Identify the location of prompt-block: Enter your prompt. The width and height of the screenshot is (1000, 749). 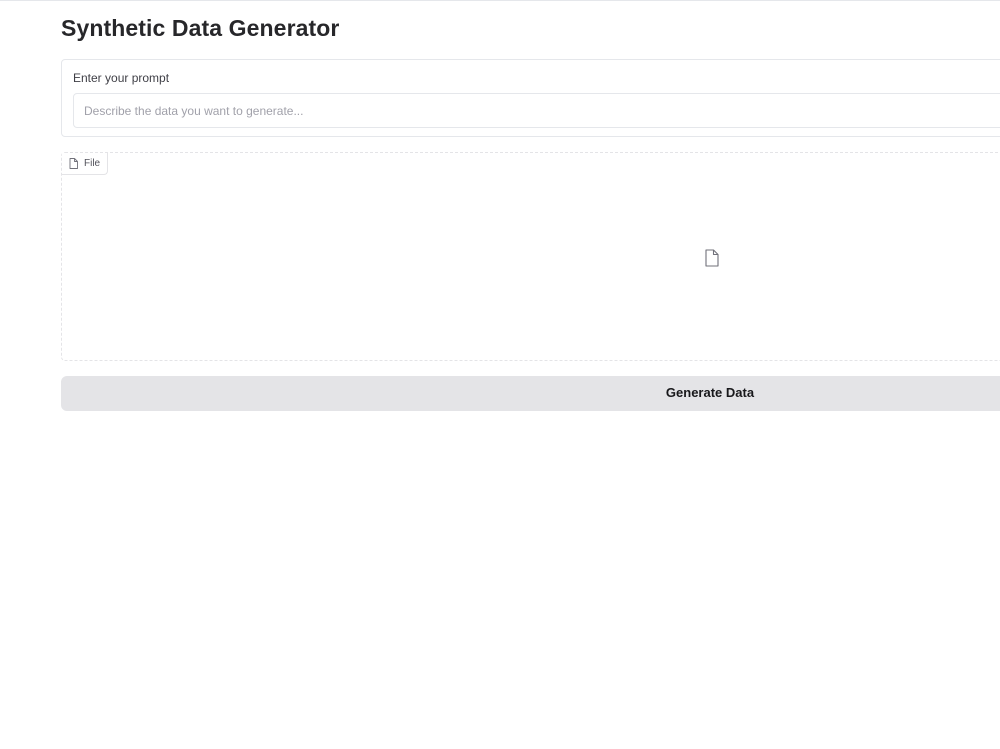
(530, 98).